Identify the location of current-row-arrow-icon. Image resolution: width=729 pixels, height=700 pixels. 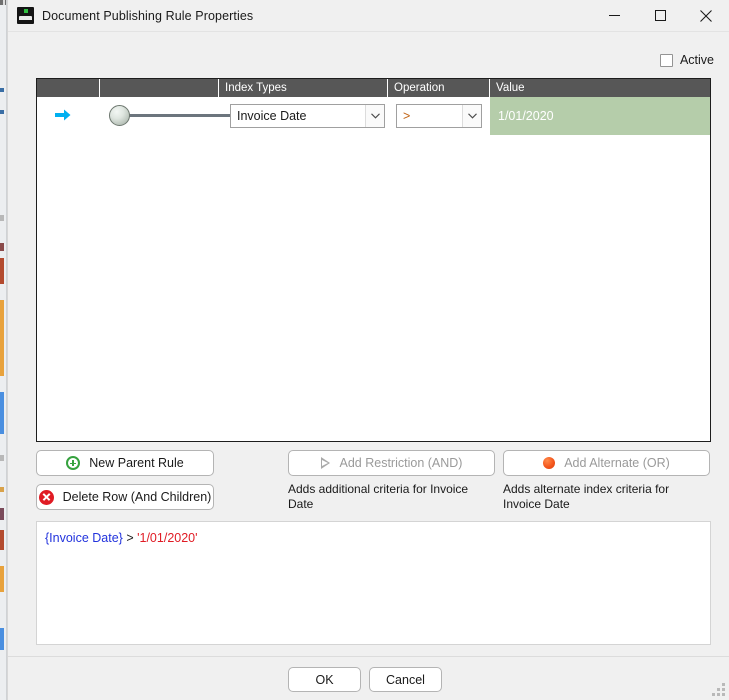
(63, 115).